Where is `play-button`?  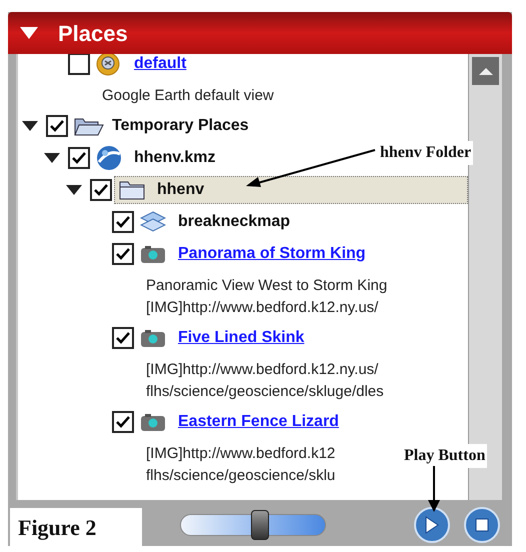 play-button is located at coordinates (432, 525).